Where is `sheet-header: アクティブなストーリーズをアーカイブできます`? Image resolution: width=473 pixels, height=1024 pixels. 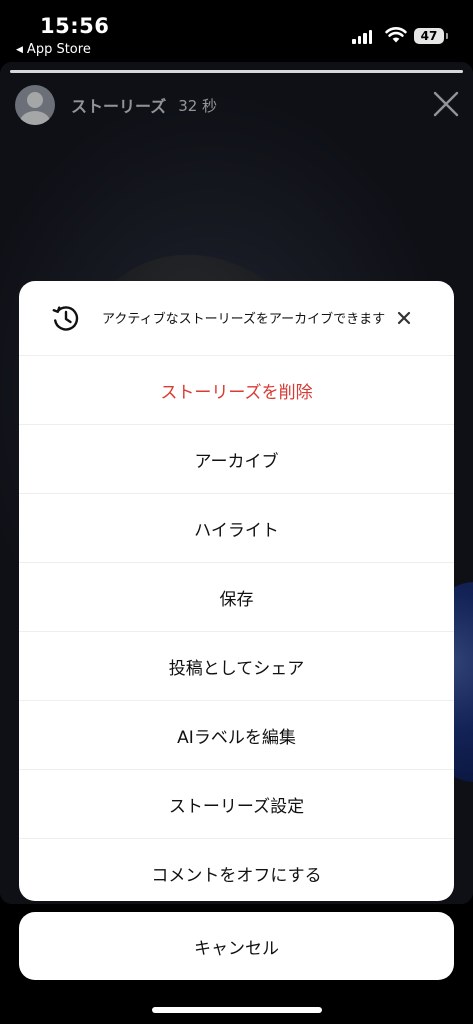
sheet-header: アクティブなストーリーズをアーカイブできます is located at coordinates (236, 318).